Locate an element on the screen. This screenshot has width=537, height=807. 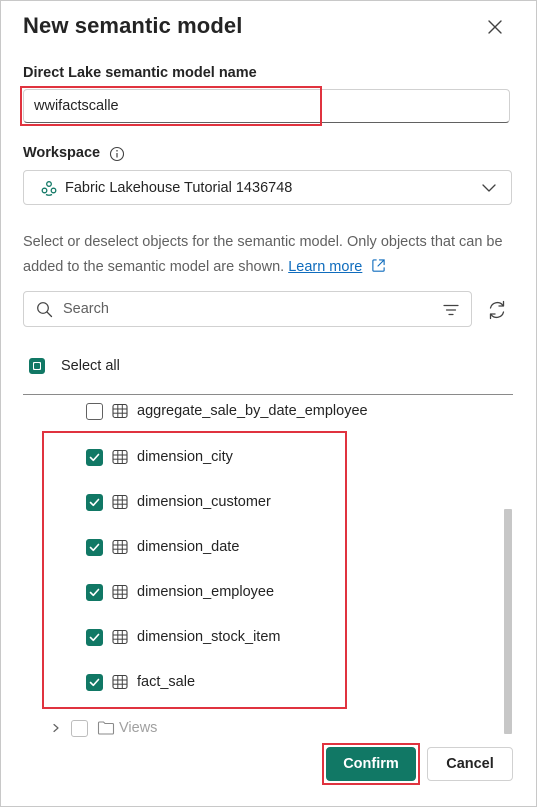
table-row: dimension_city is located at coordinates (159, 457).